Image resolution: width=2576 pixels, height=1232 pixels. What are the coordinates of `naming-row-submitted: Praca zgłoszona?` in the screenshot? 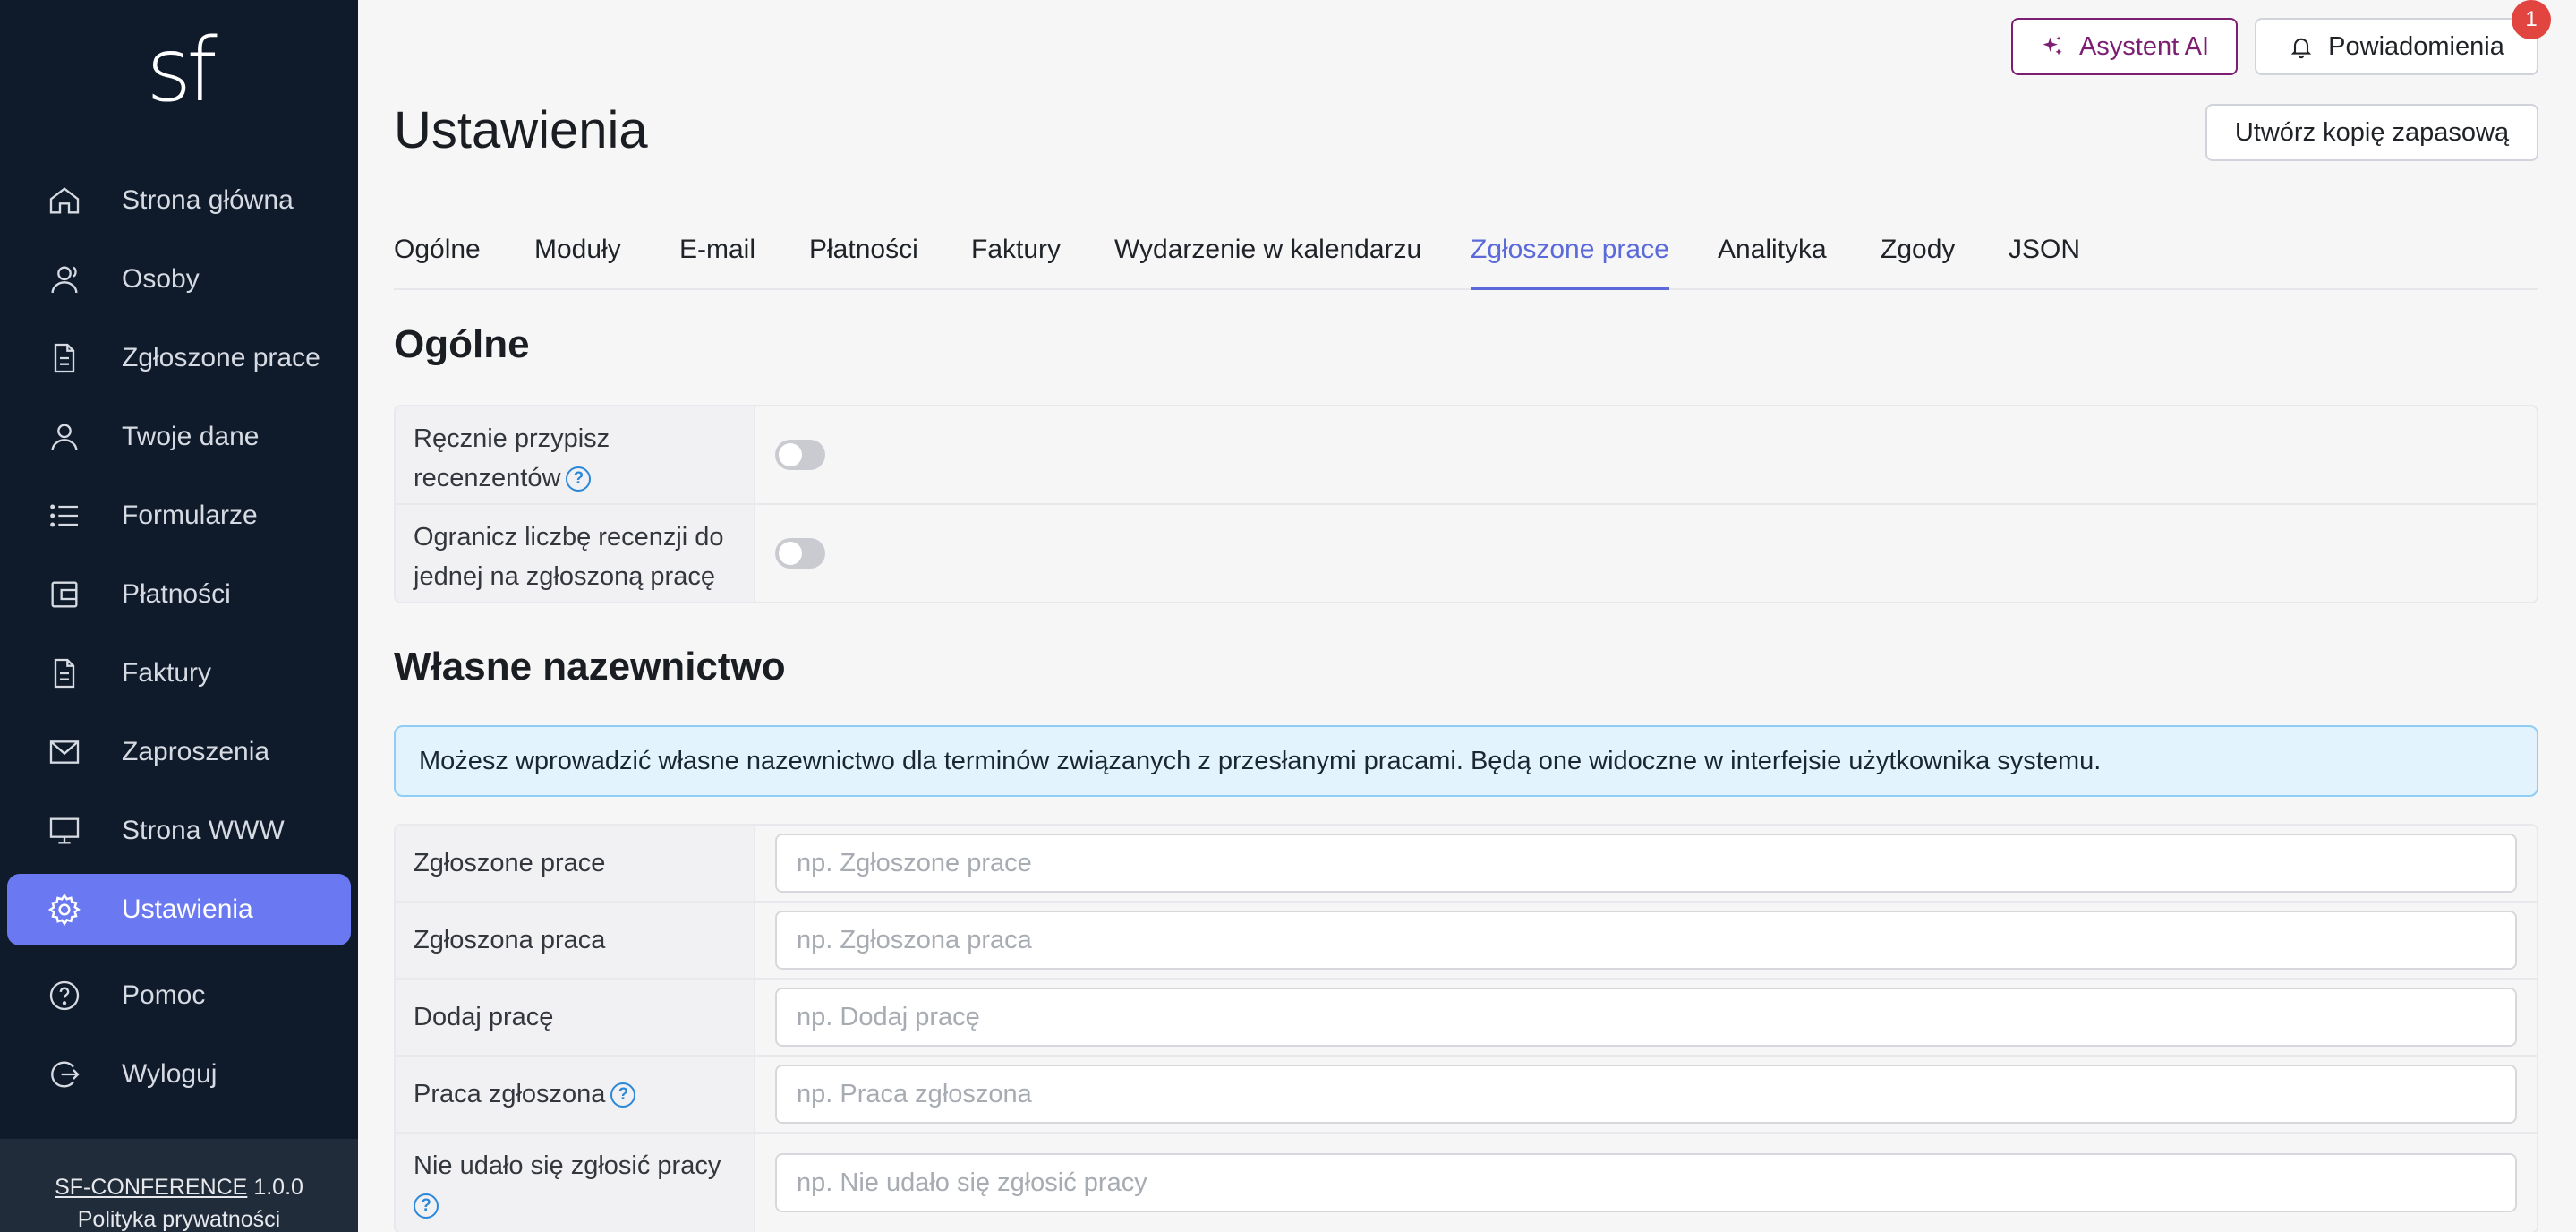 It's located at (1466, 1095).